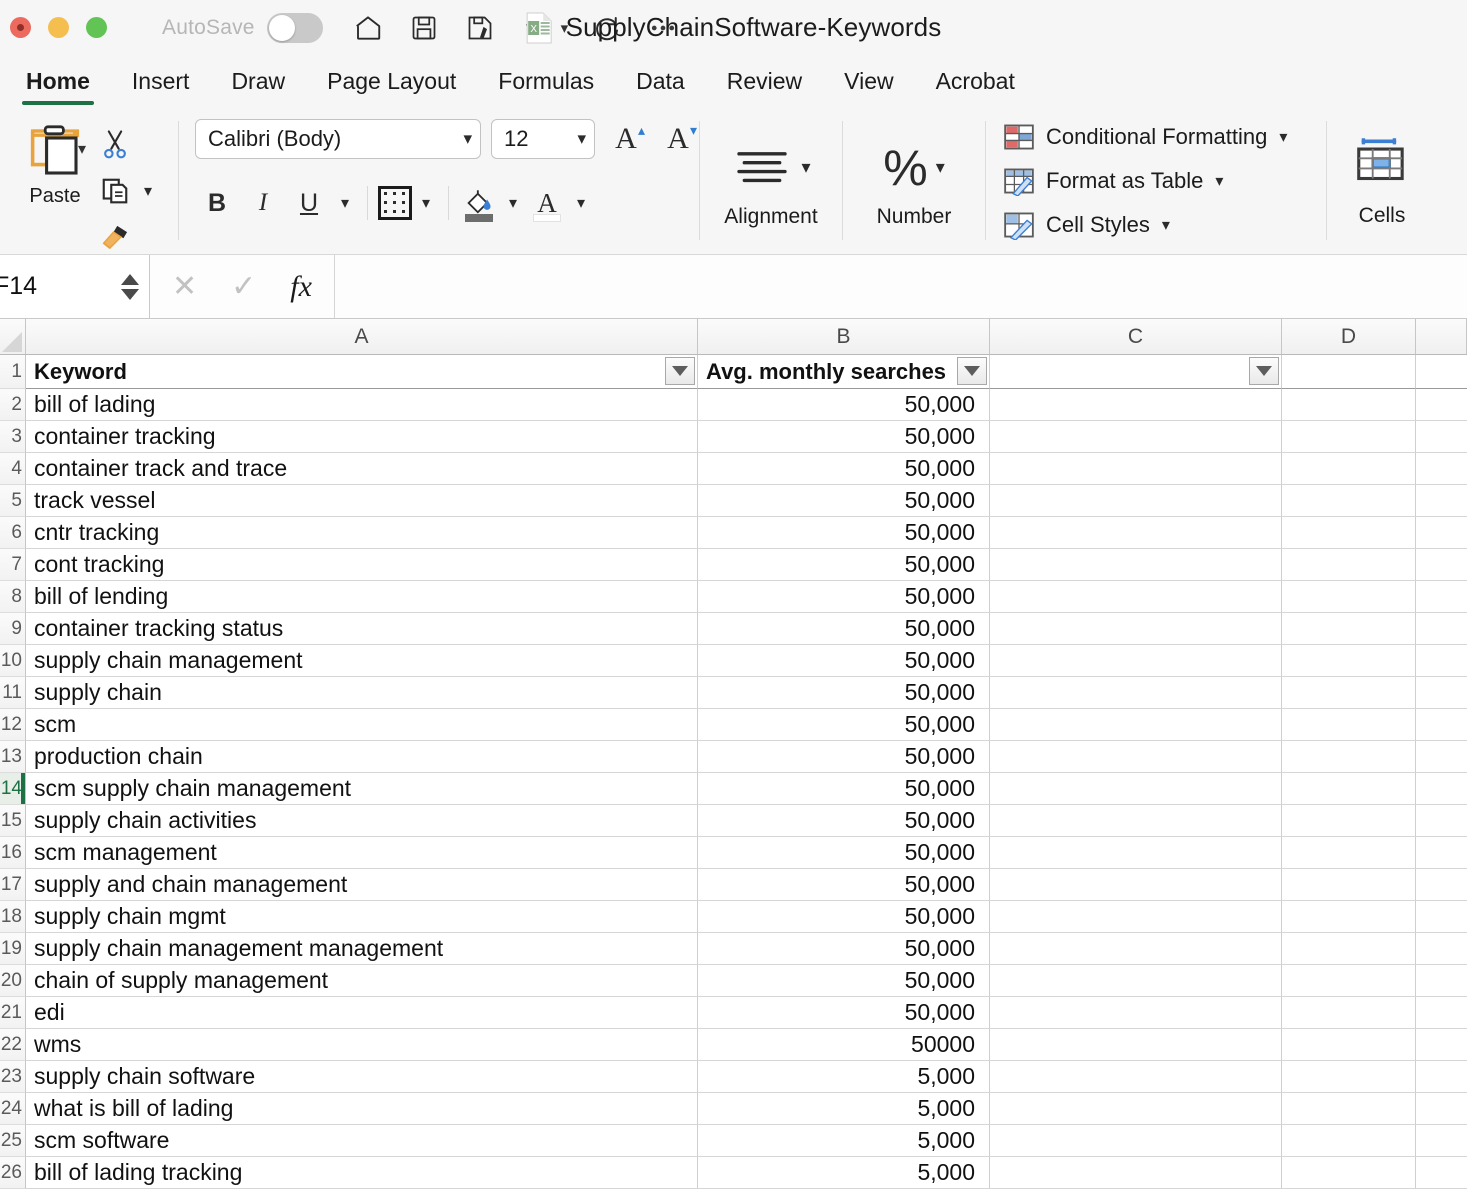 The image size is (1467, 1194). What do you see at coordinates (362, 405) in the screenshot?
I see `cell-keyword: bill of lading` at bounding box center [362, 405].